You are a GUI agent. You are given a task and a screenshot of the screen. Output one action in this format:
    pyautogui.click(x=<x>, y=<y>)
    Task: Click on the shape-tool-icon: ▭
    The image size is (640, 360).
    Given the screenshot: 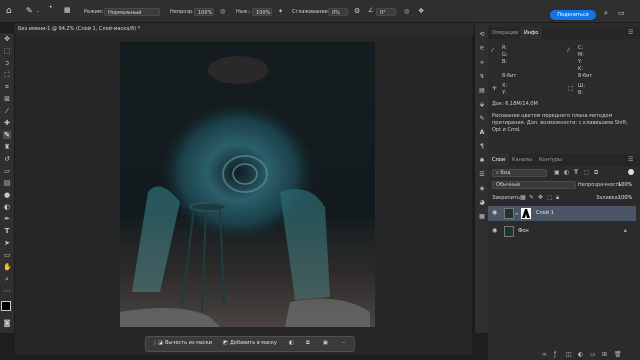 What is the action you would take?
    pyautogui.click(x=7, y=255)
    